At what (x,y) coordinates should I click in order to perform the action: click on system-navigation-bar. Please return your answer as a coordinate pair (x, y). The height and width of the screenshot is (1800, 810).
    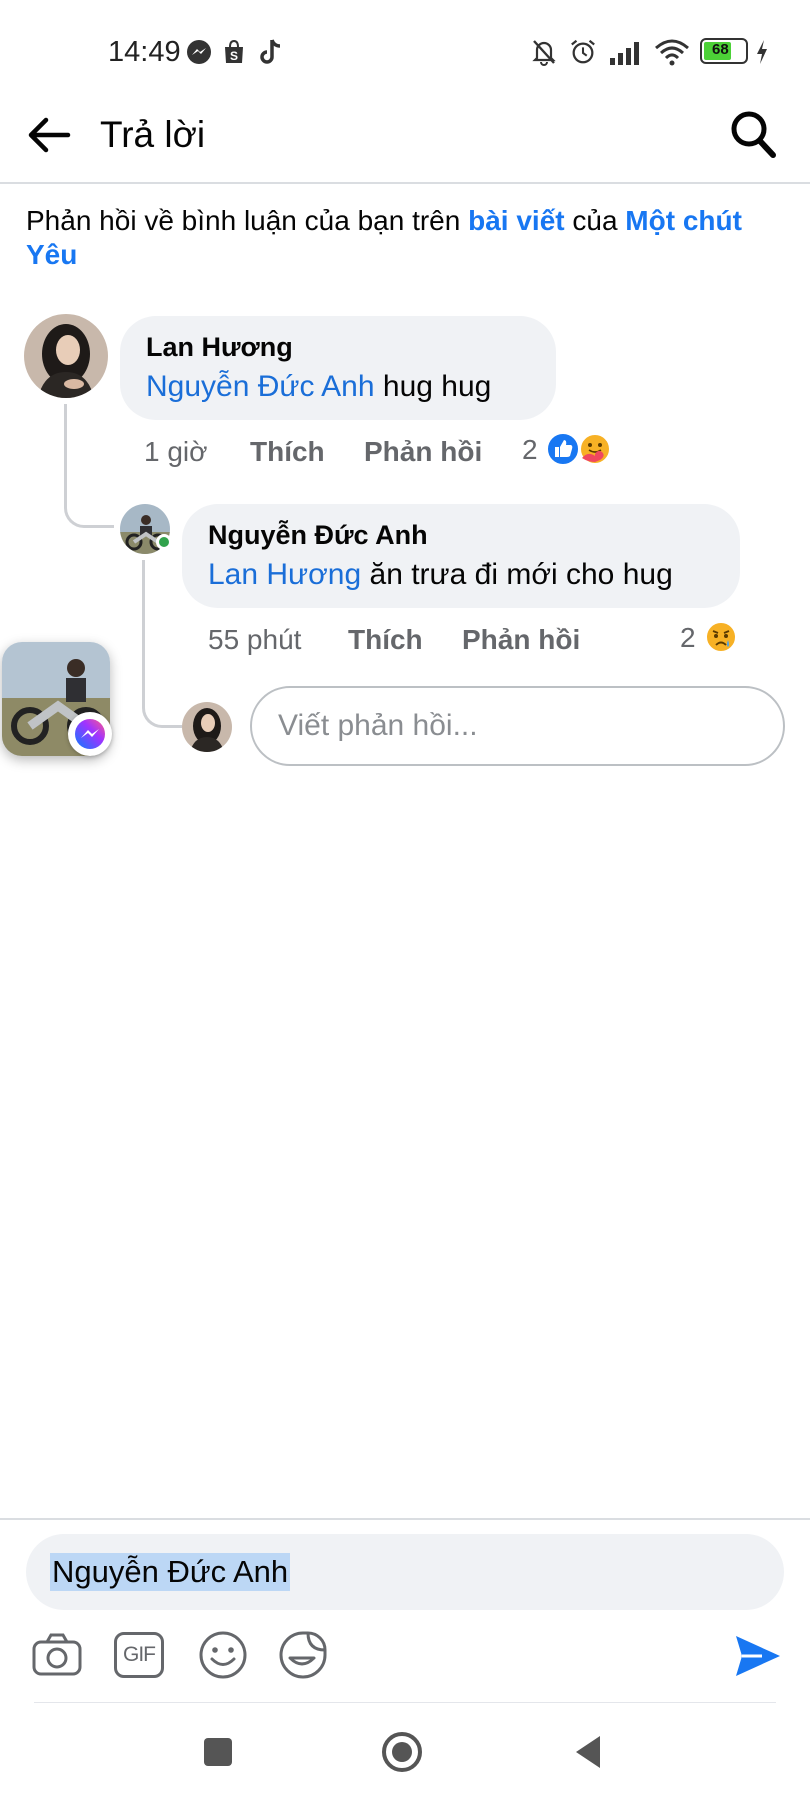
    Looking at the image, I should click on (405, 1752).